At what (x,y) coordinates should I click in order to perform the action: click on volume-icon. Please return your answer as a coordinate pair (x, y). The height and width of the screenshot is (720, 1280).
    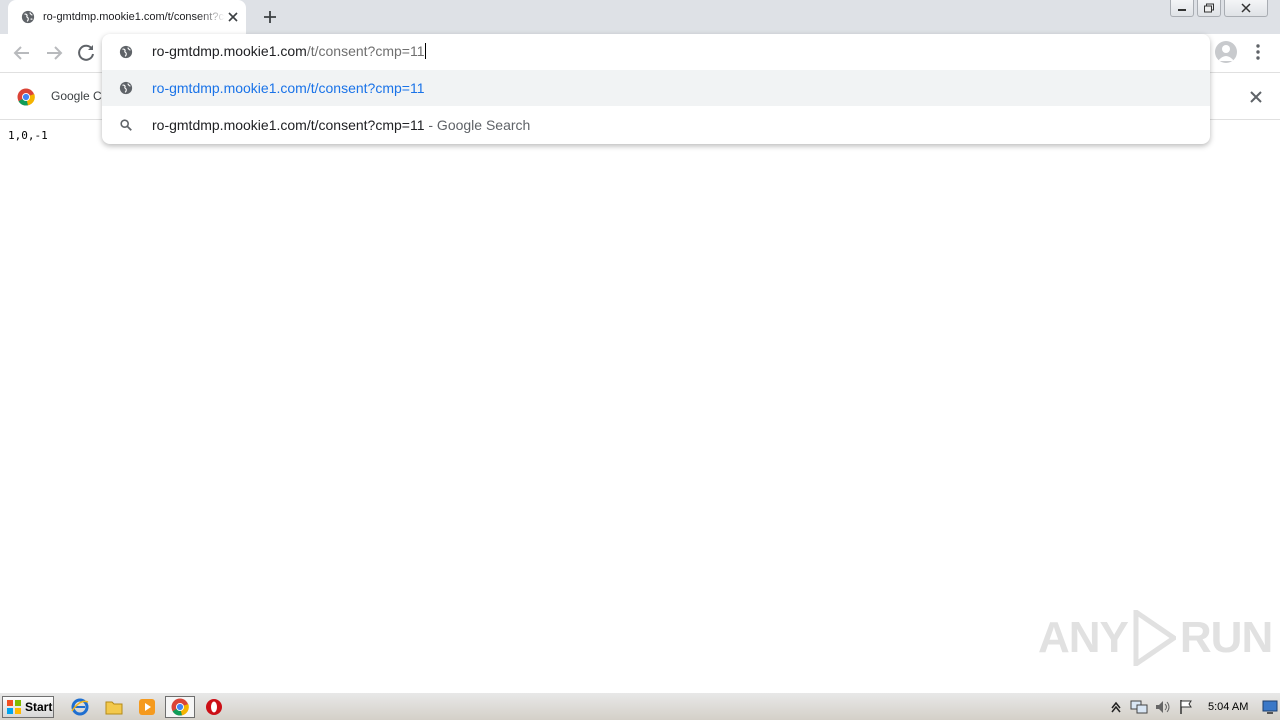
    Looking at the image, I should click on (1163, 707).